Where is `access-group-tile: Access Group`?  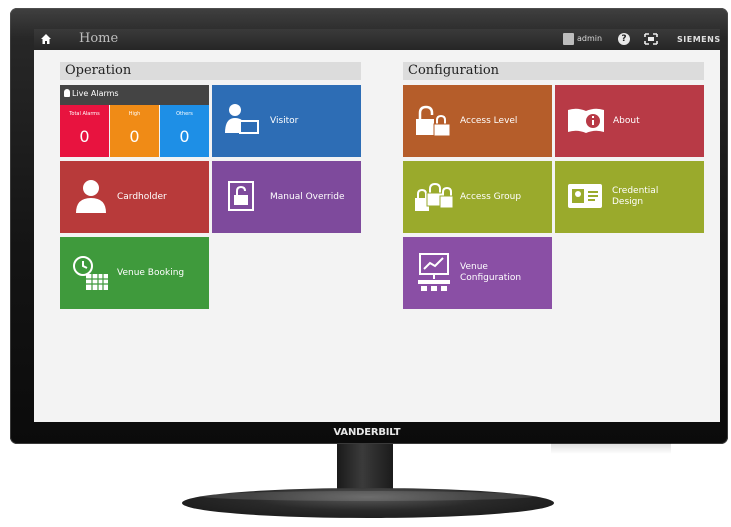
access-group-tile: Access Group is located at coordinates (477, 197).